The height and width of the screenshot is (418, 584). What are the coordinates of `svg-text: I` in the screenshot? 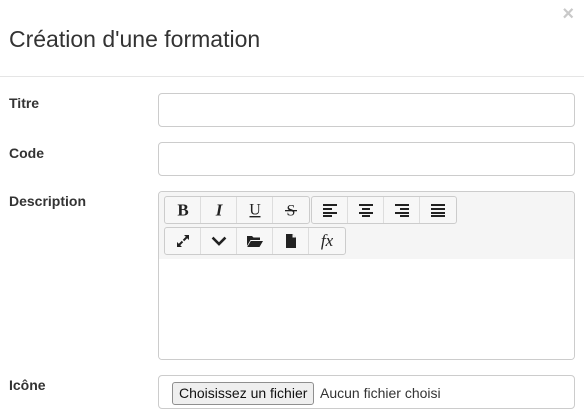 It's located at (218, 210).